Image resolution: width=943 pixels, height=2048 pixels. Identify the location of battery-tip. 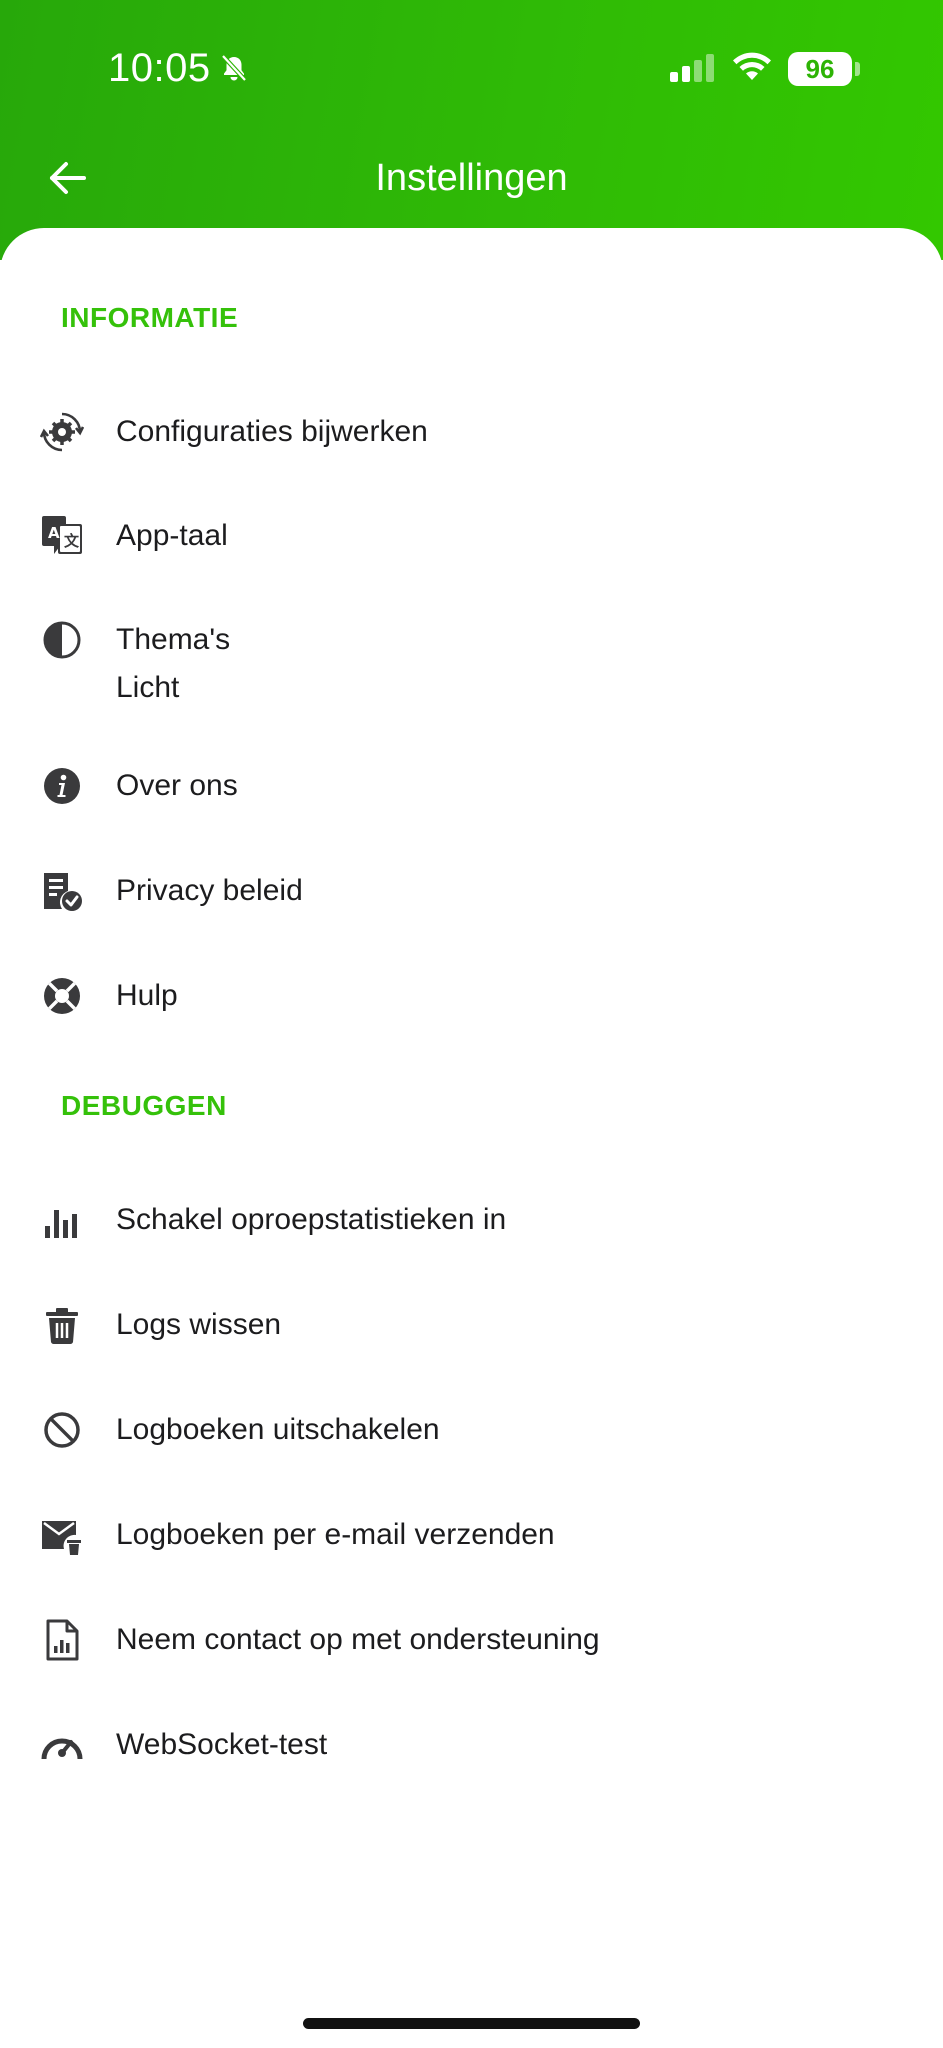
(857, 69).